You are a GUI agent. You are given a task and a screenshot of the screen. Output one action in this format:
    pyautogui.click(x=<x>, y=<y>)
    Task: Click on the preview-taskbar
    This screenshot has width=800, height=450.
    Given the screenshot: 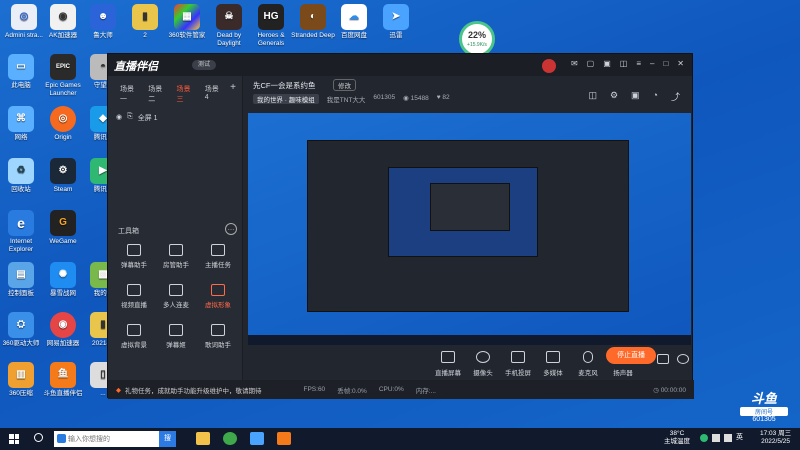 What is the action you would take?
    pyautogui.click(x=469, y=340)
    